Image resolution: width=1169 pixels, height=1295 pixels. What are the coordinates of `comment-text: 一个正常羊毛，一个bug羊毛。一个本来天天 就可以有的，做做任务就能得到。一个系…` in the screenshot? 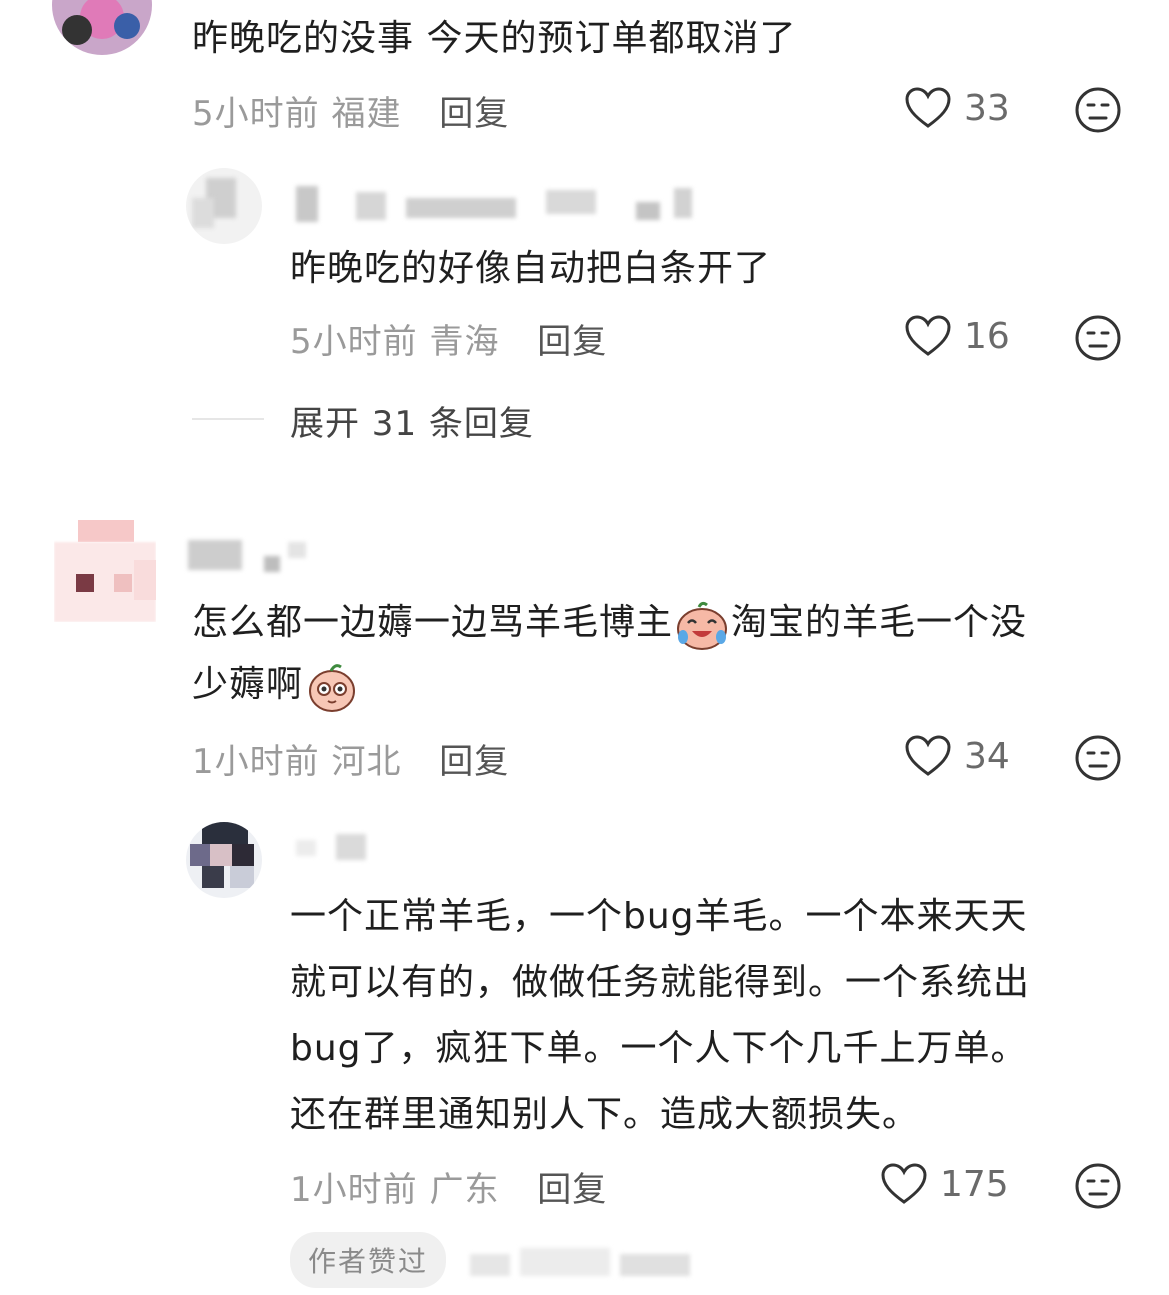 It's located at (715, 1016).